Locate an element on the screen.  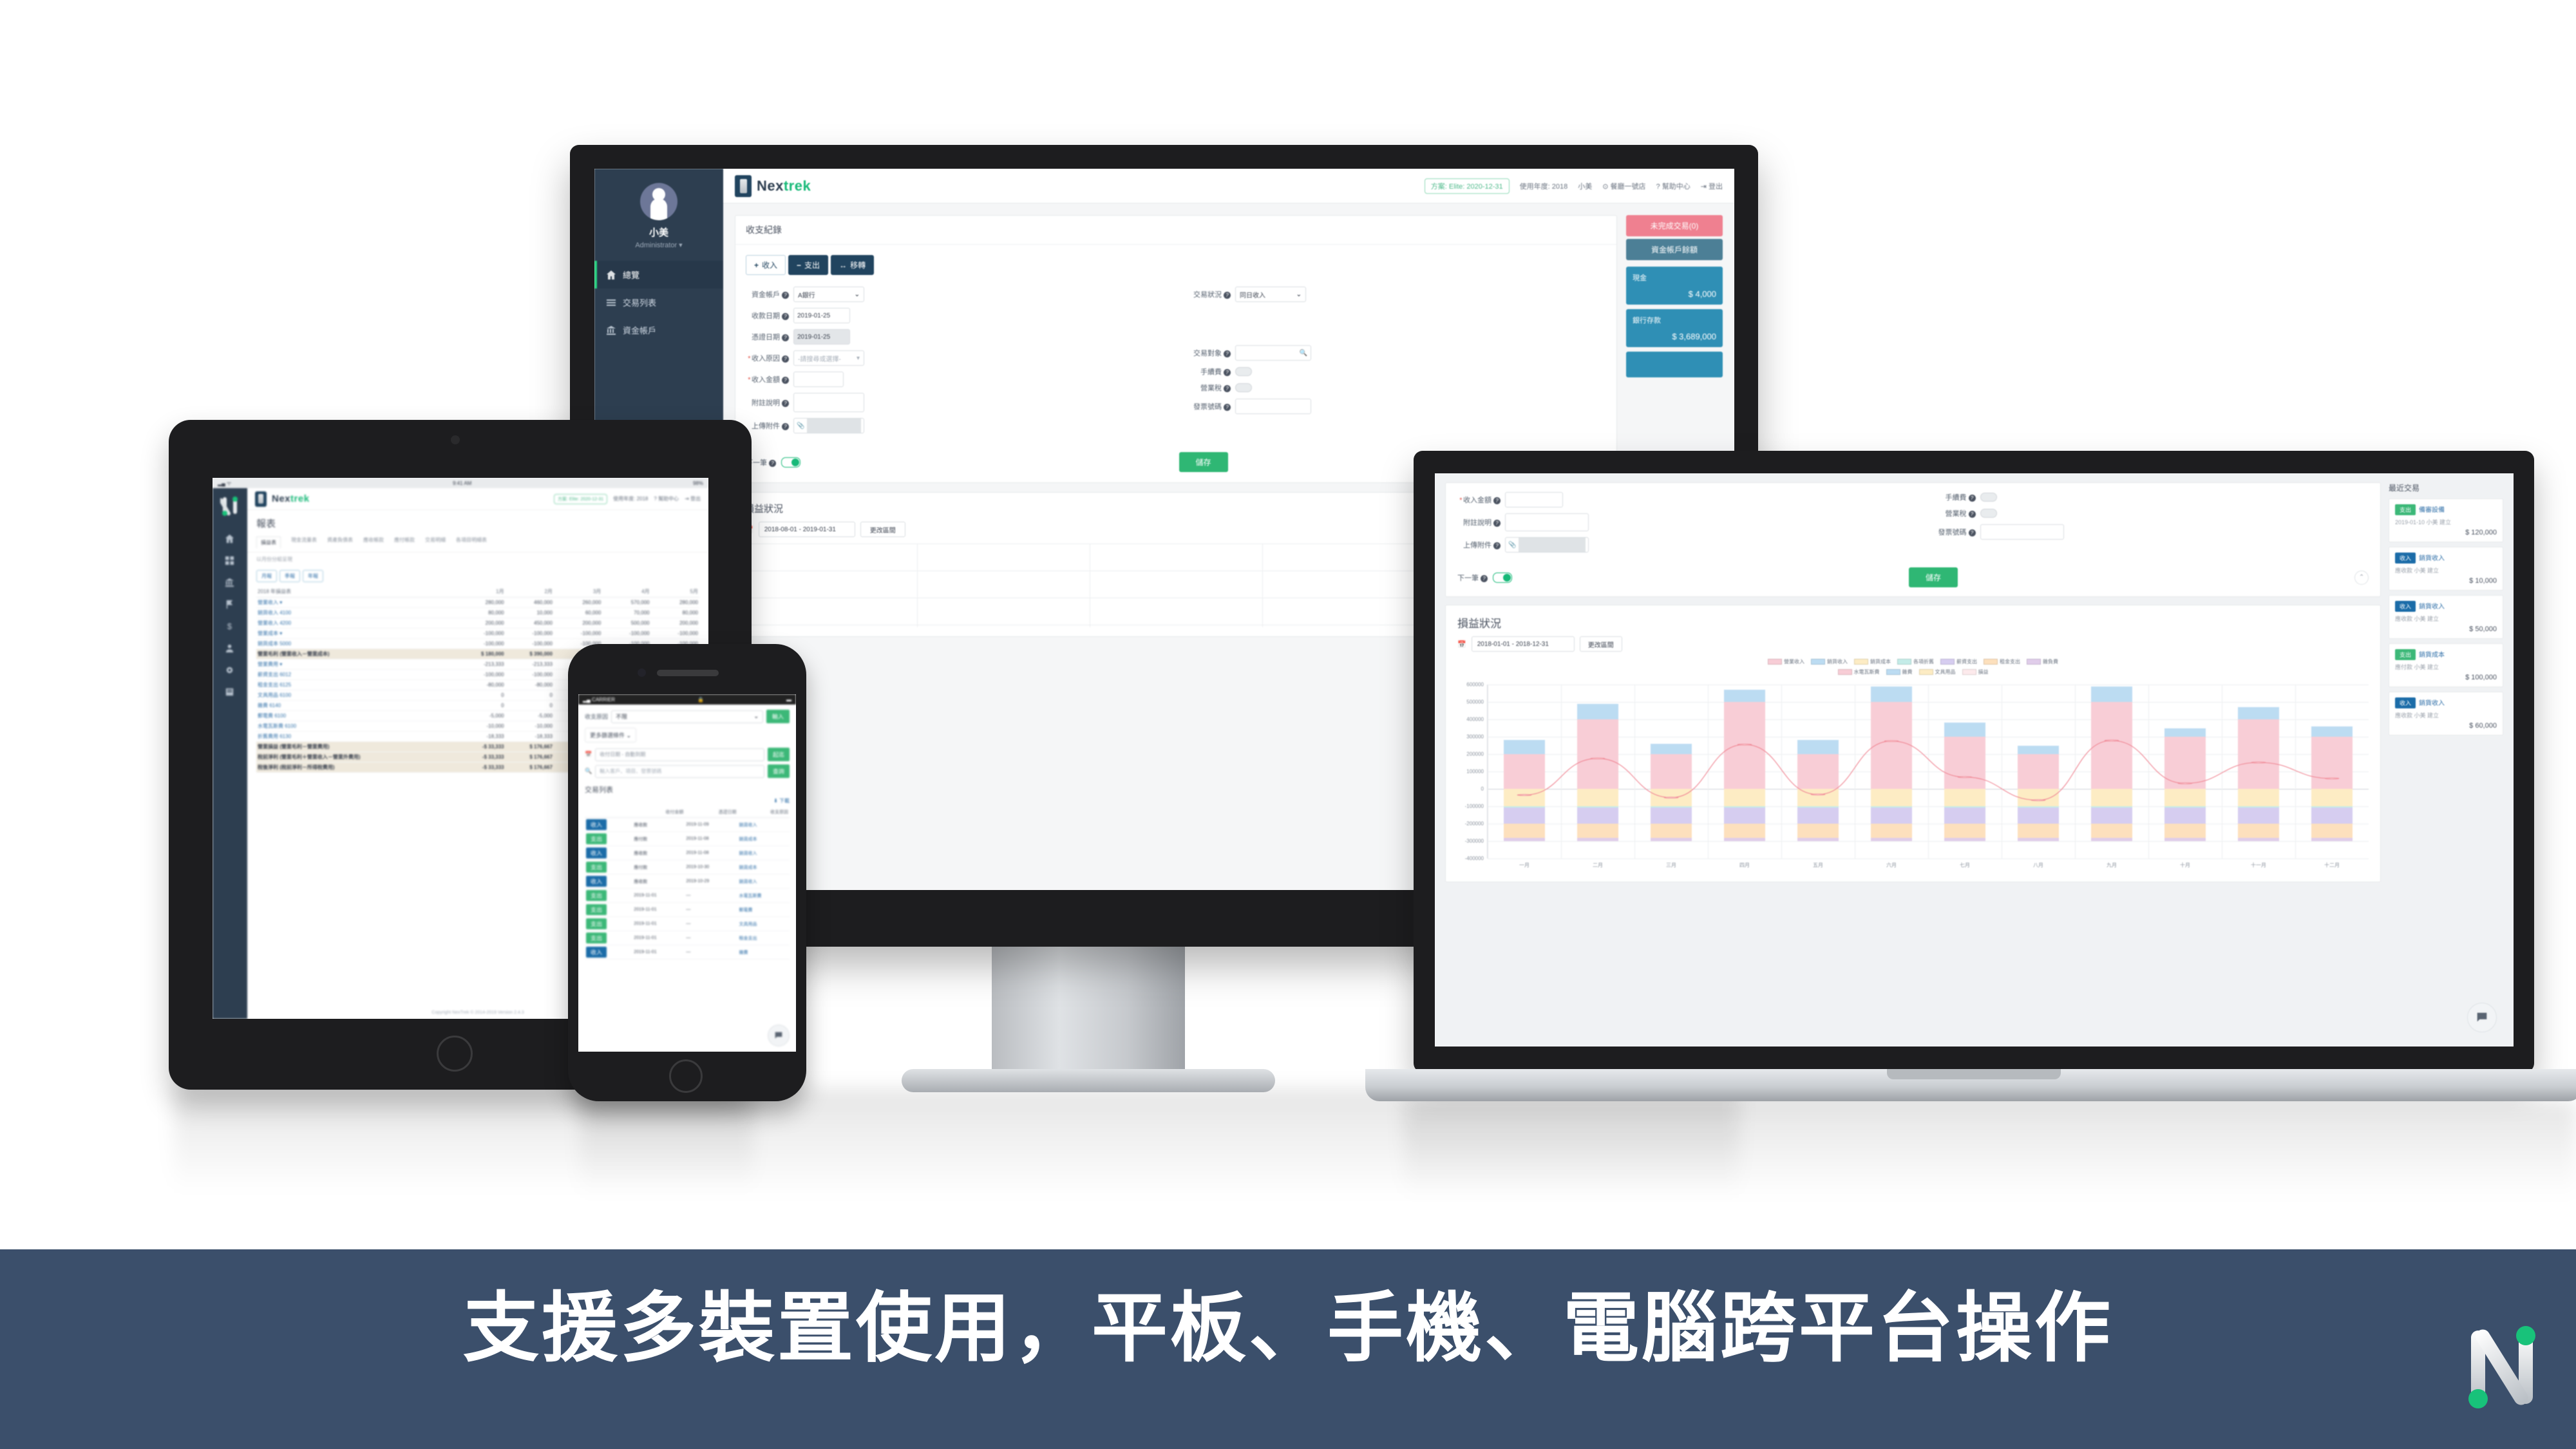
receive-date-input: 2019-01-25 is located at coordinates (821, 315).